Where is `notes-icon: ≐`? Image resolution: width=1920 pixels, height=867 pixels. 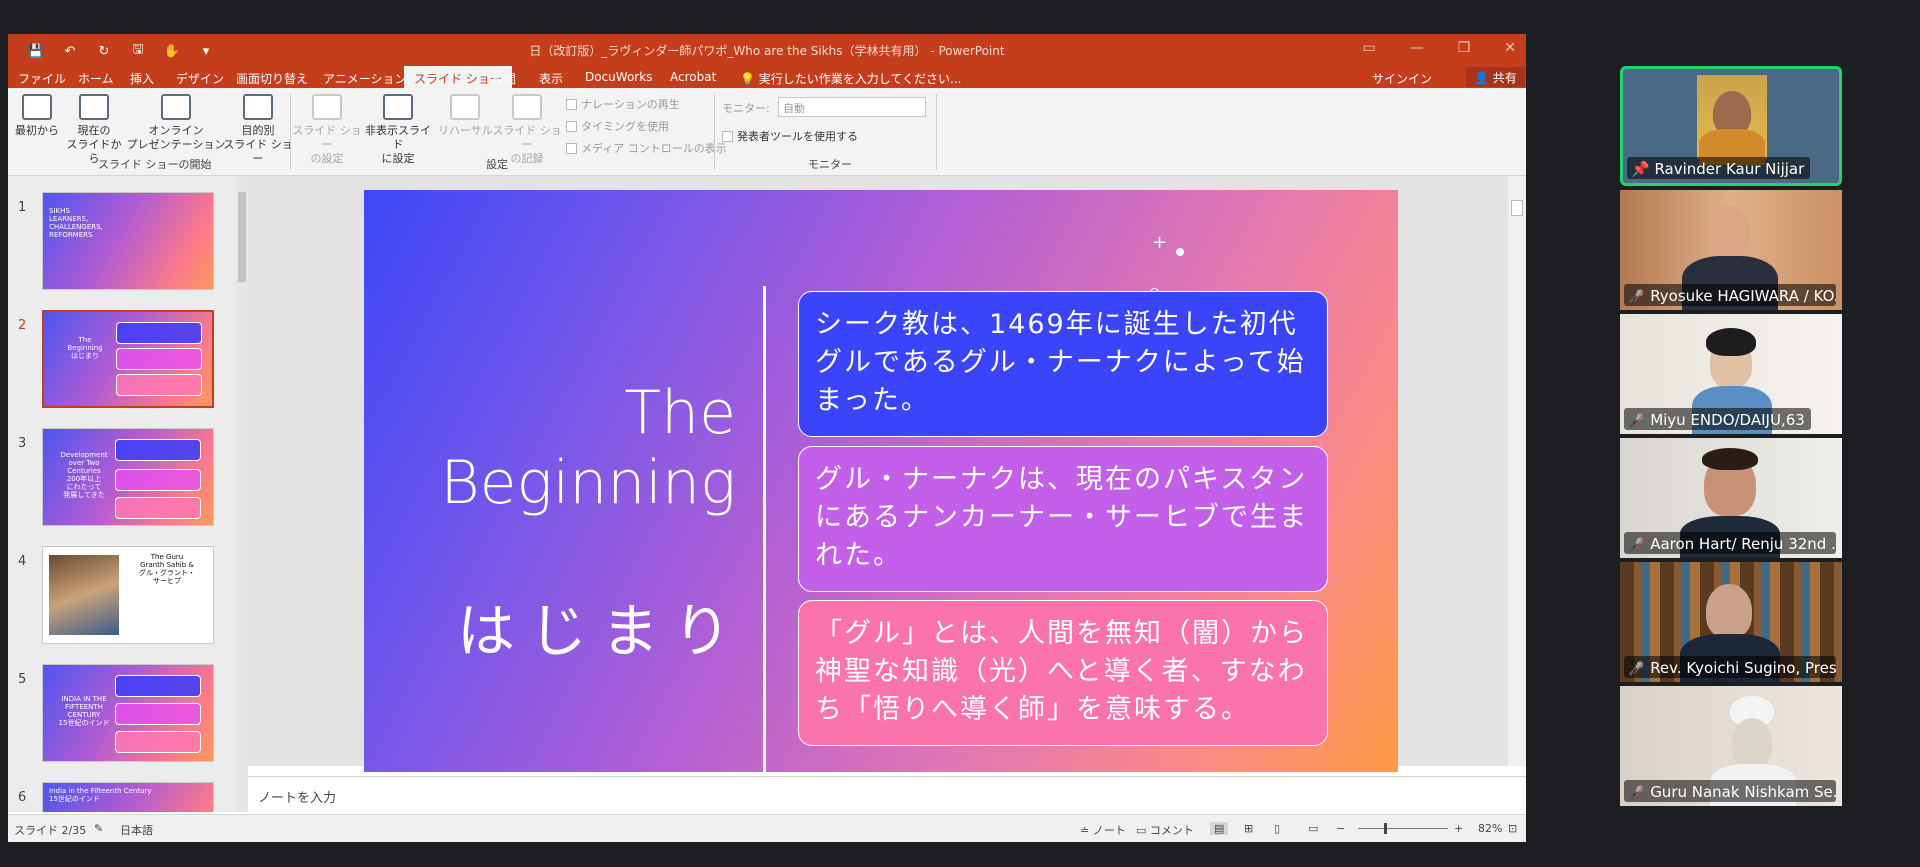 notes-icon: ≐ is located at coordinates (1086, 830).